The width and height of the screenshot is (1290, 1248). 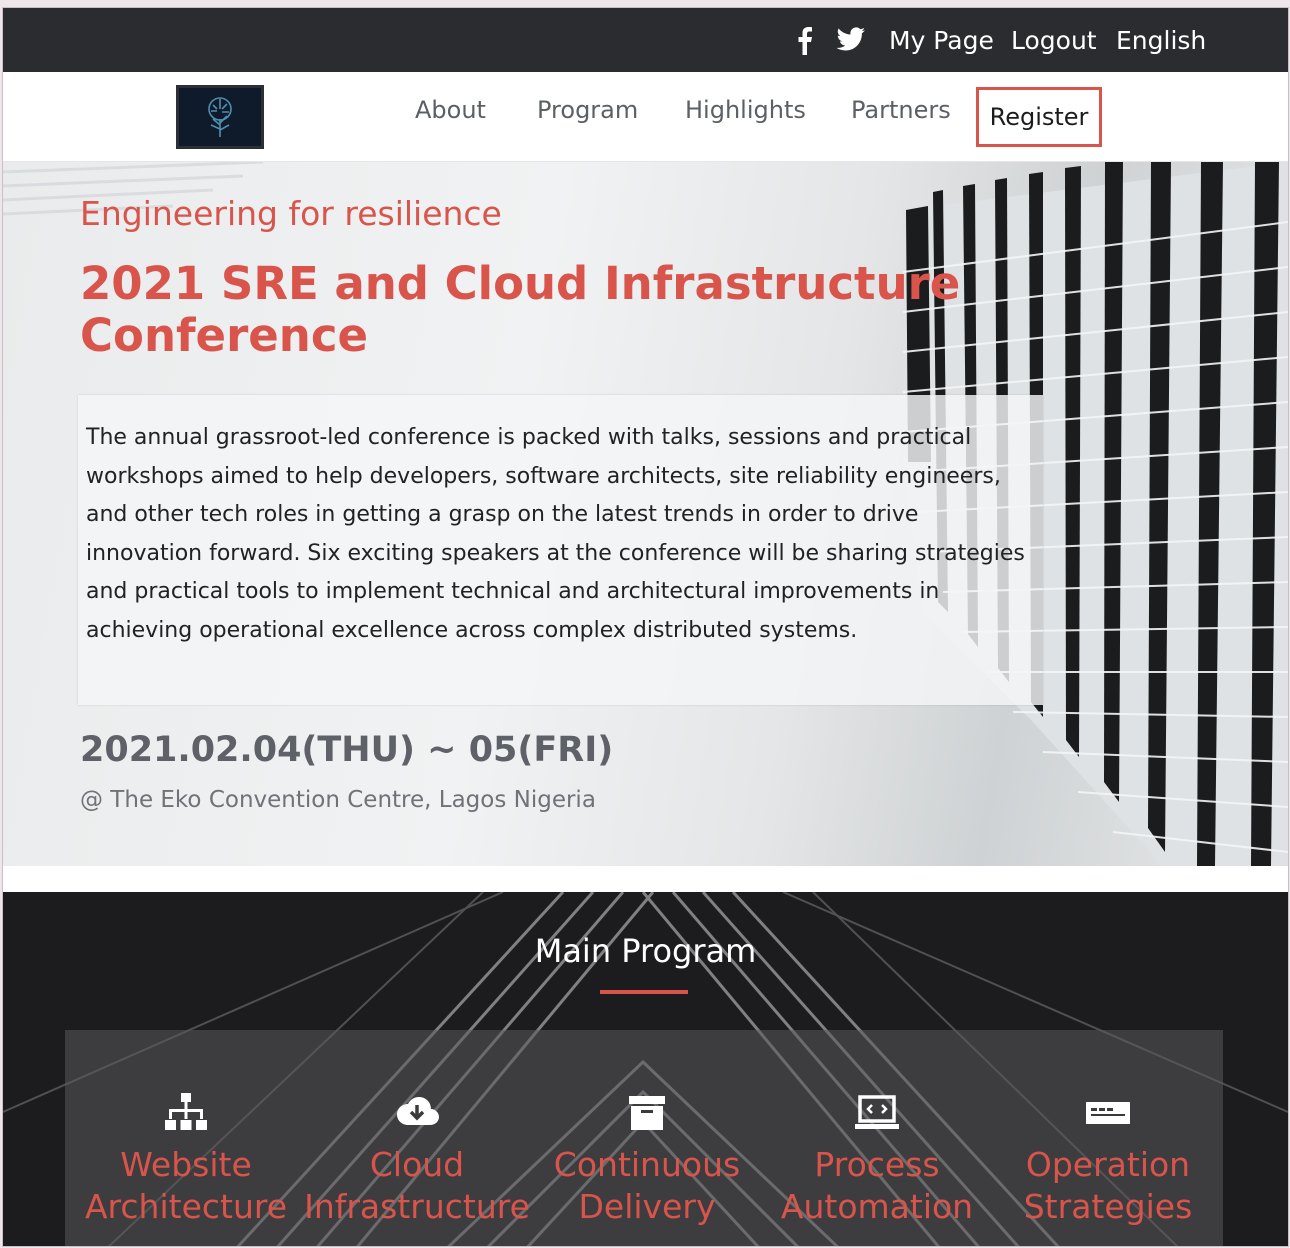 I want to click on program-card-label: Operation Strategies, so click(x=1108, y=1185).